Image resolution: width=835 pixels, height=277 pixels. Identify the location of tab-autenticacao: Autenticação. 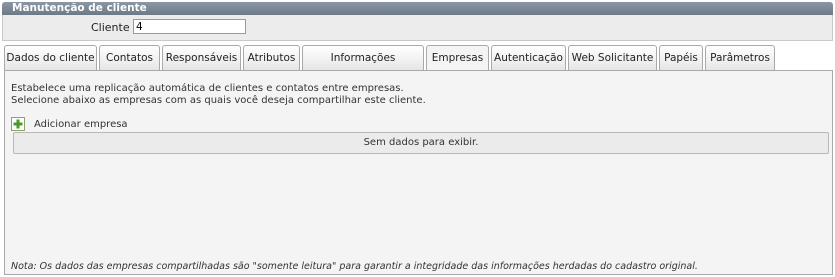
(528, 57).